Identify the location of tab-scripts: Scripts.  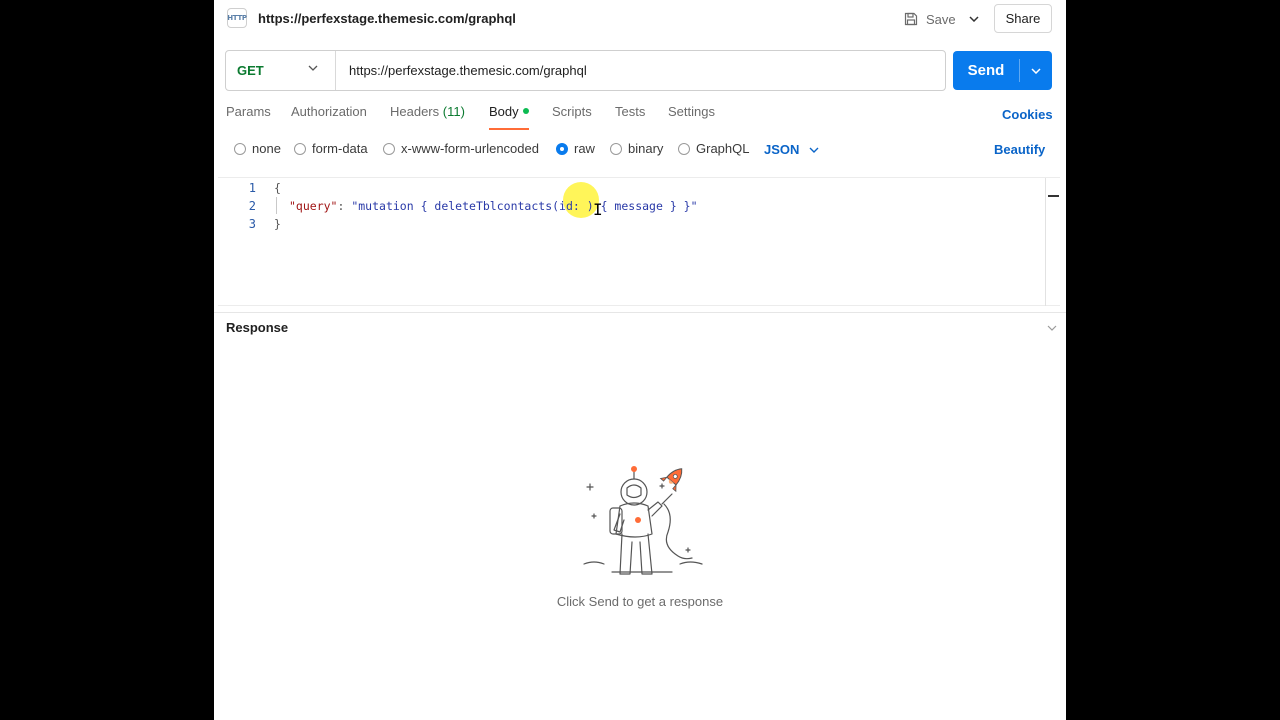
(572, 117).